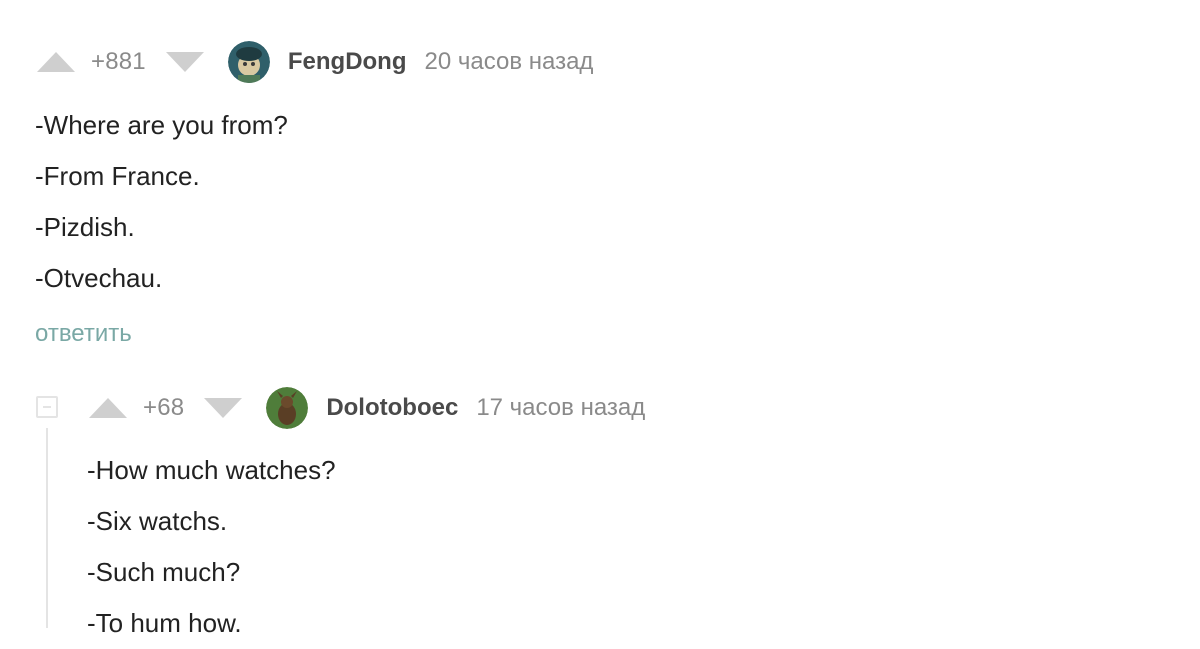  I want to click on comment-line: -Otvechau., so click(99, 278).